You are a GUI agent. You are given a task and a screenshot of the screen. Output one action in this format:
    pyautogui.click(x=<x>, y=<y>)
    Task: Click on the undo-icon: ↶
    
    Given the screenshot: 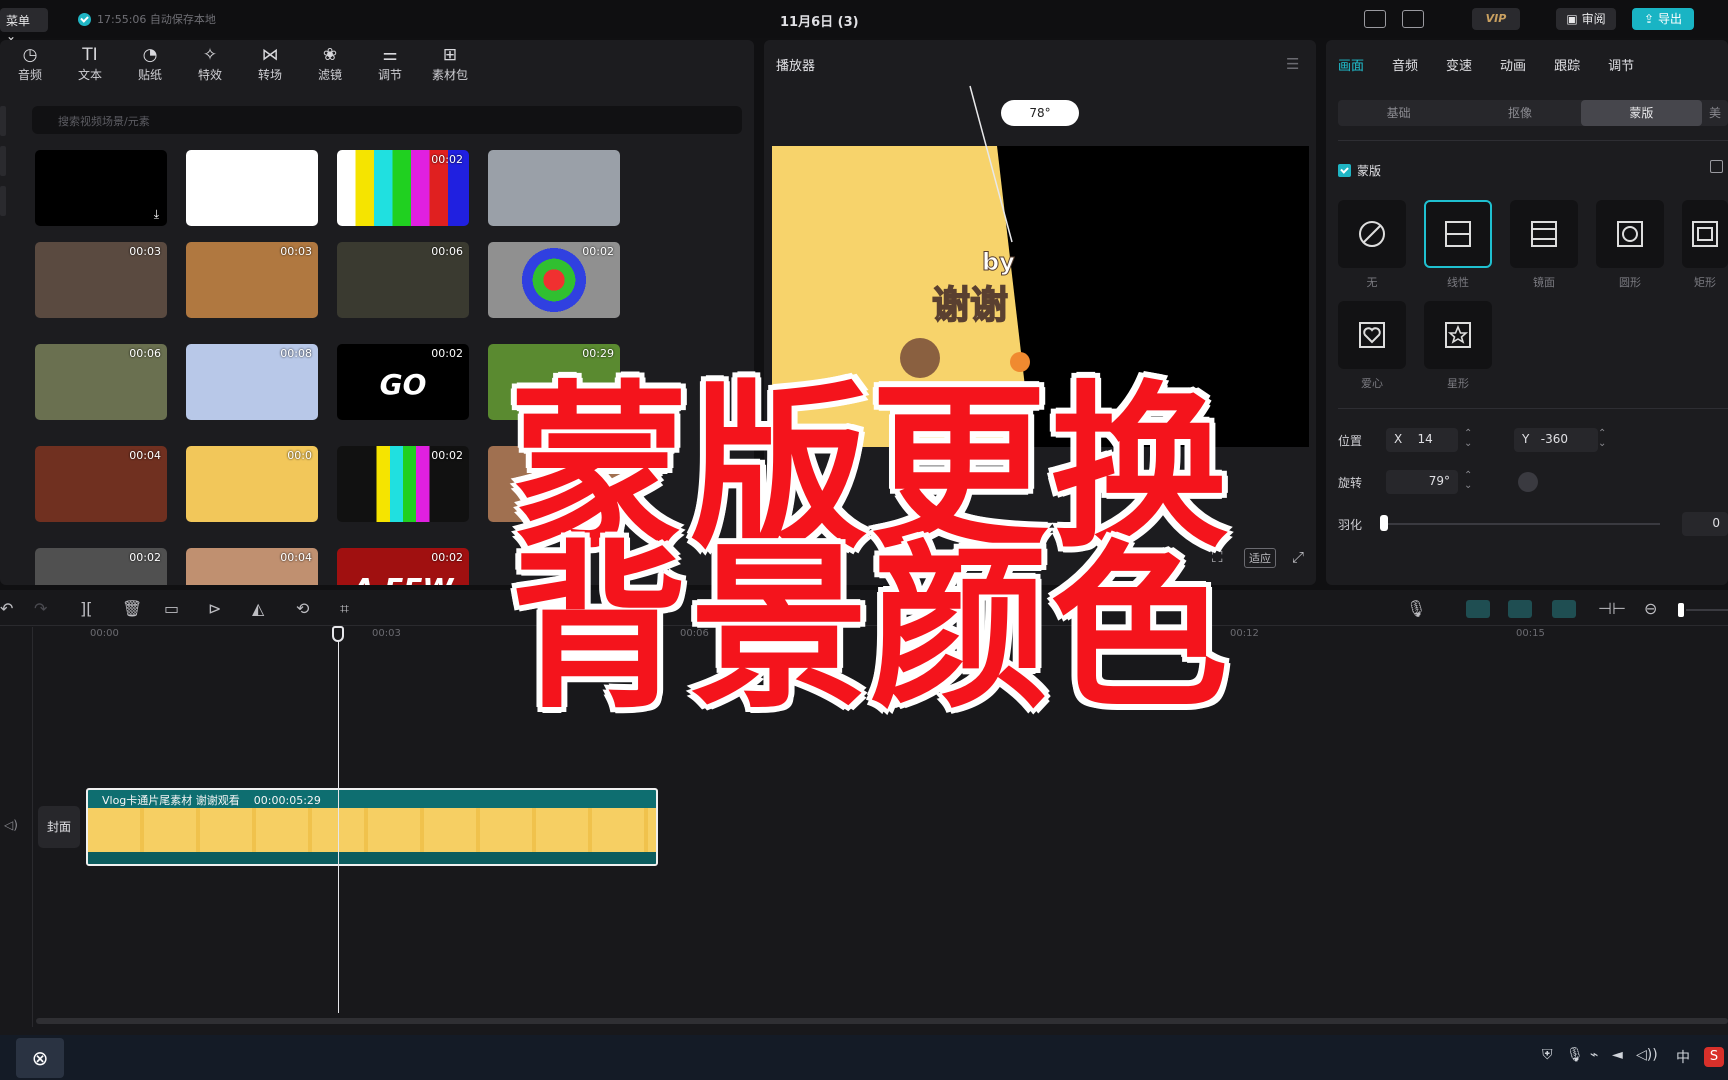 What is the action you would take?
    pyautogui.click(x=6, y=608)
    